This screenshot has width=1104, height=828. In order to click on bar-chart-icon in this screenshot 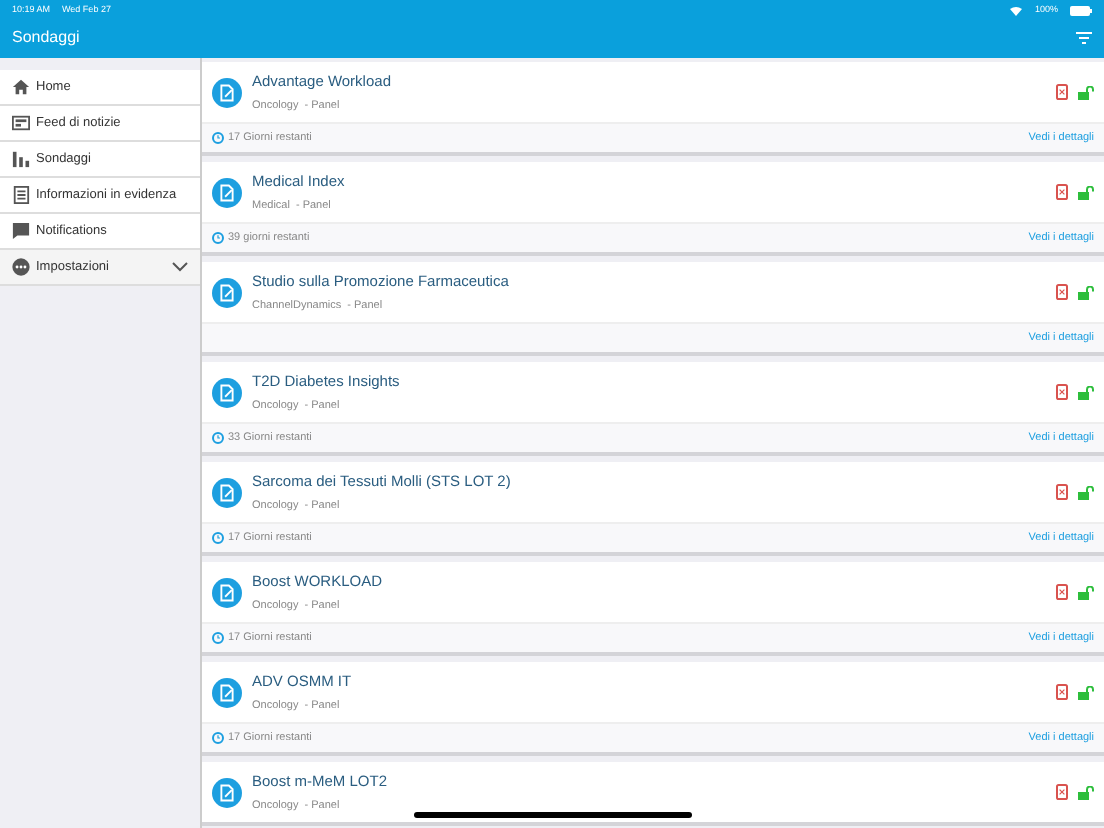, I will do `click(21, 159)`.